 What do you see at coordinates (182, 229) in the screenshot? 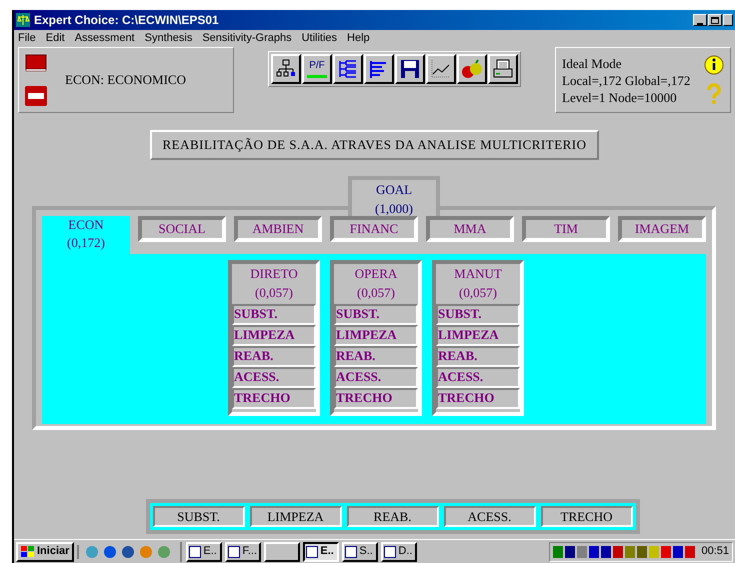
I see `criterion-node: SOCIAL` at bounding box center [182, 229].